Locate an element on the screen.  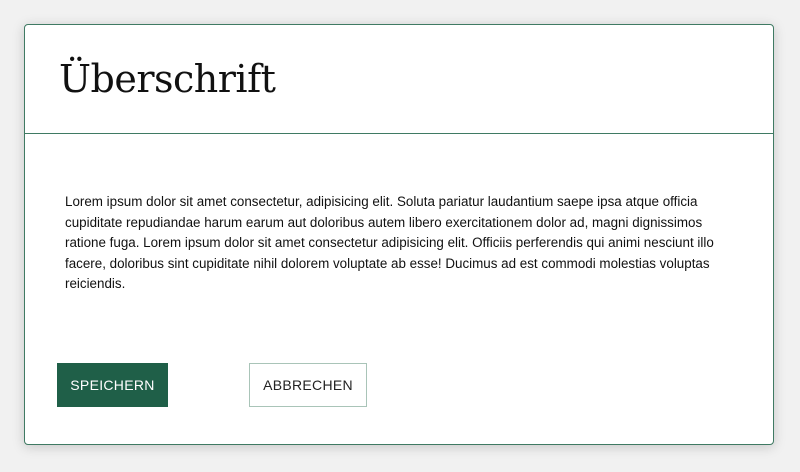
dialog-title: Überschrift is located at coordinates (167, 79).